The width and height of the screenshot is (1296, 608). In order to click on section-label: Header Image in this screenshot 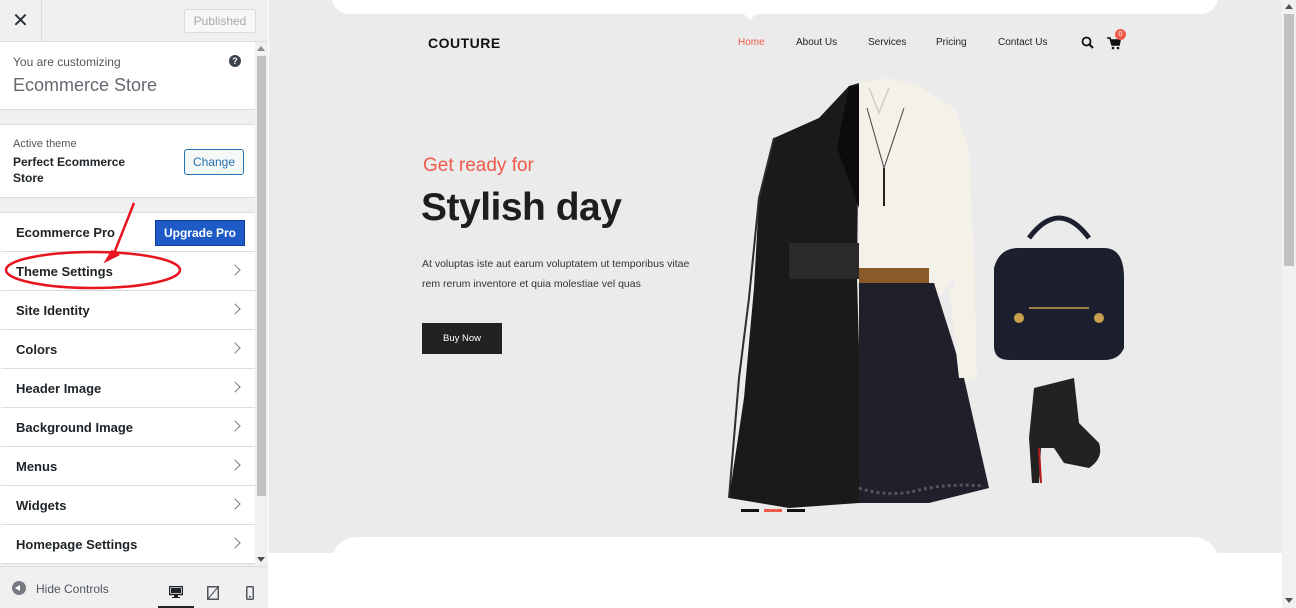, I will do `click(59, 388)`.